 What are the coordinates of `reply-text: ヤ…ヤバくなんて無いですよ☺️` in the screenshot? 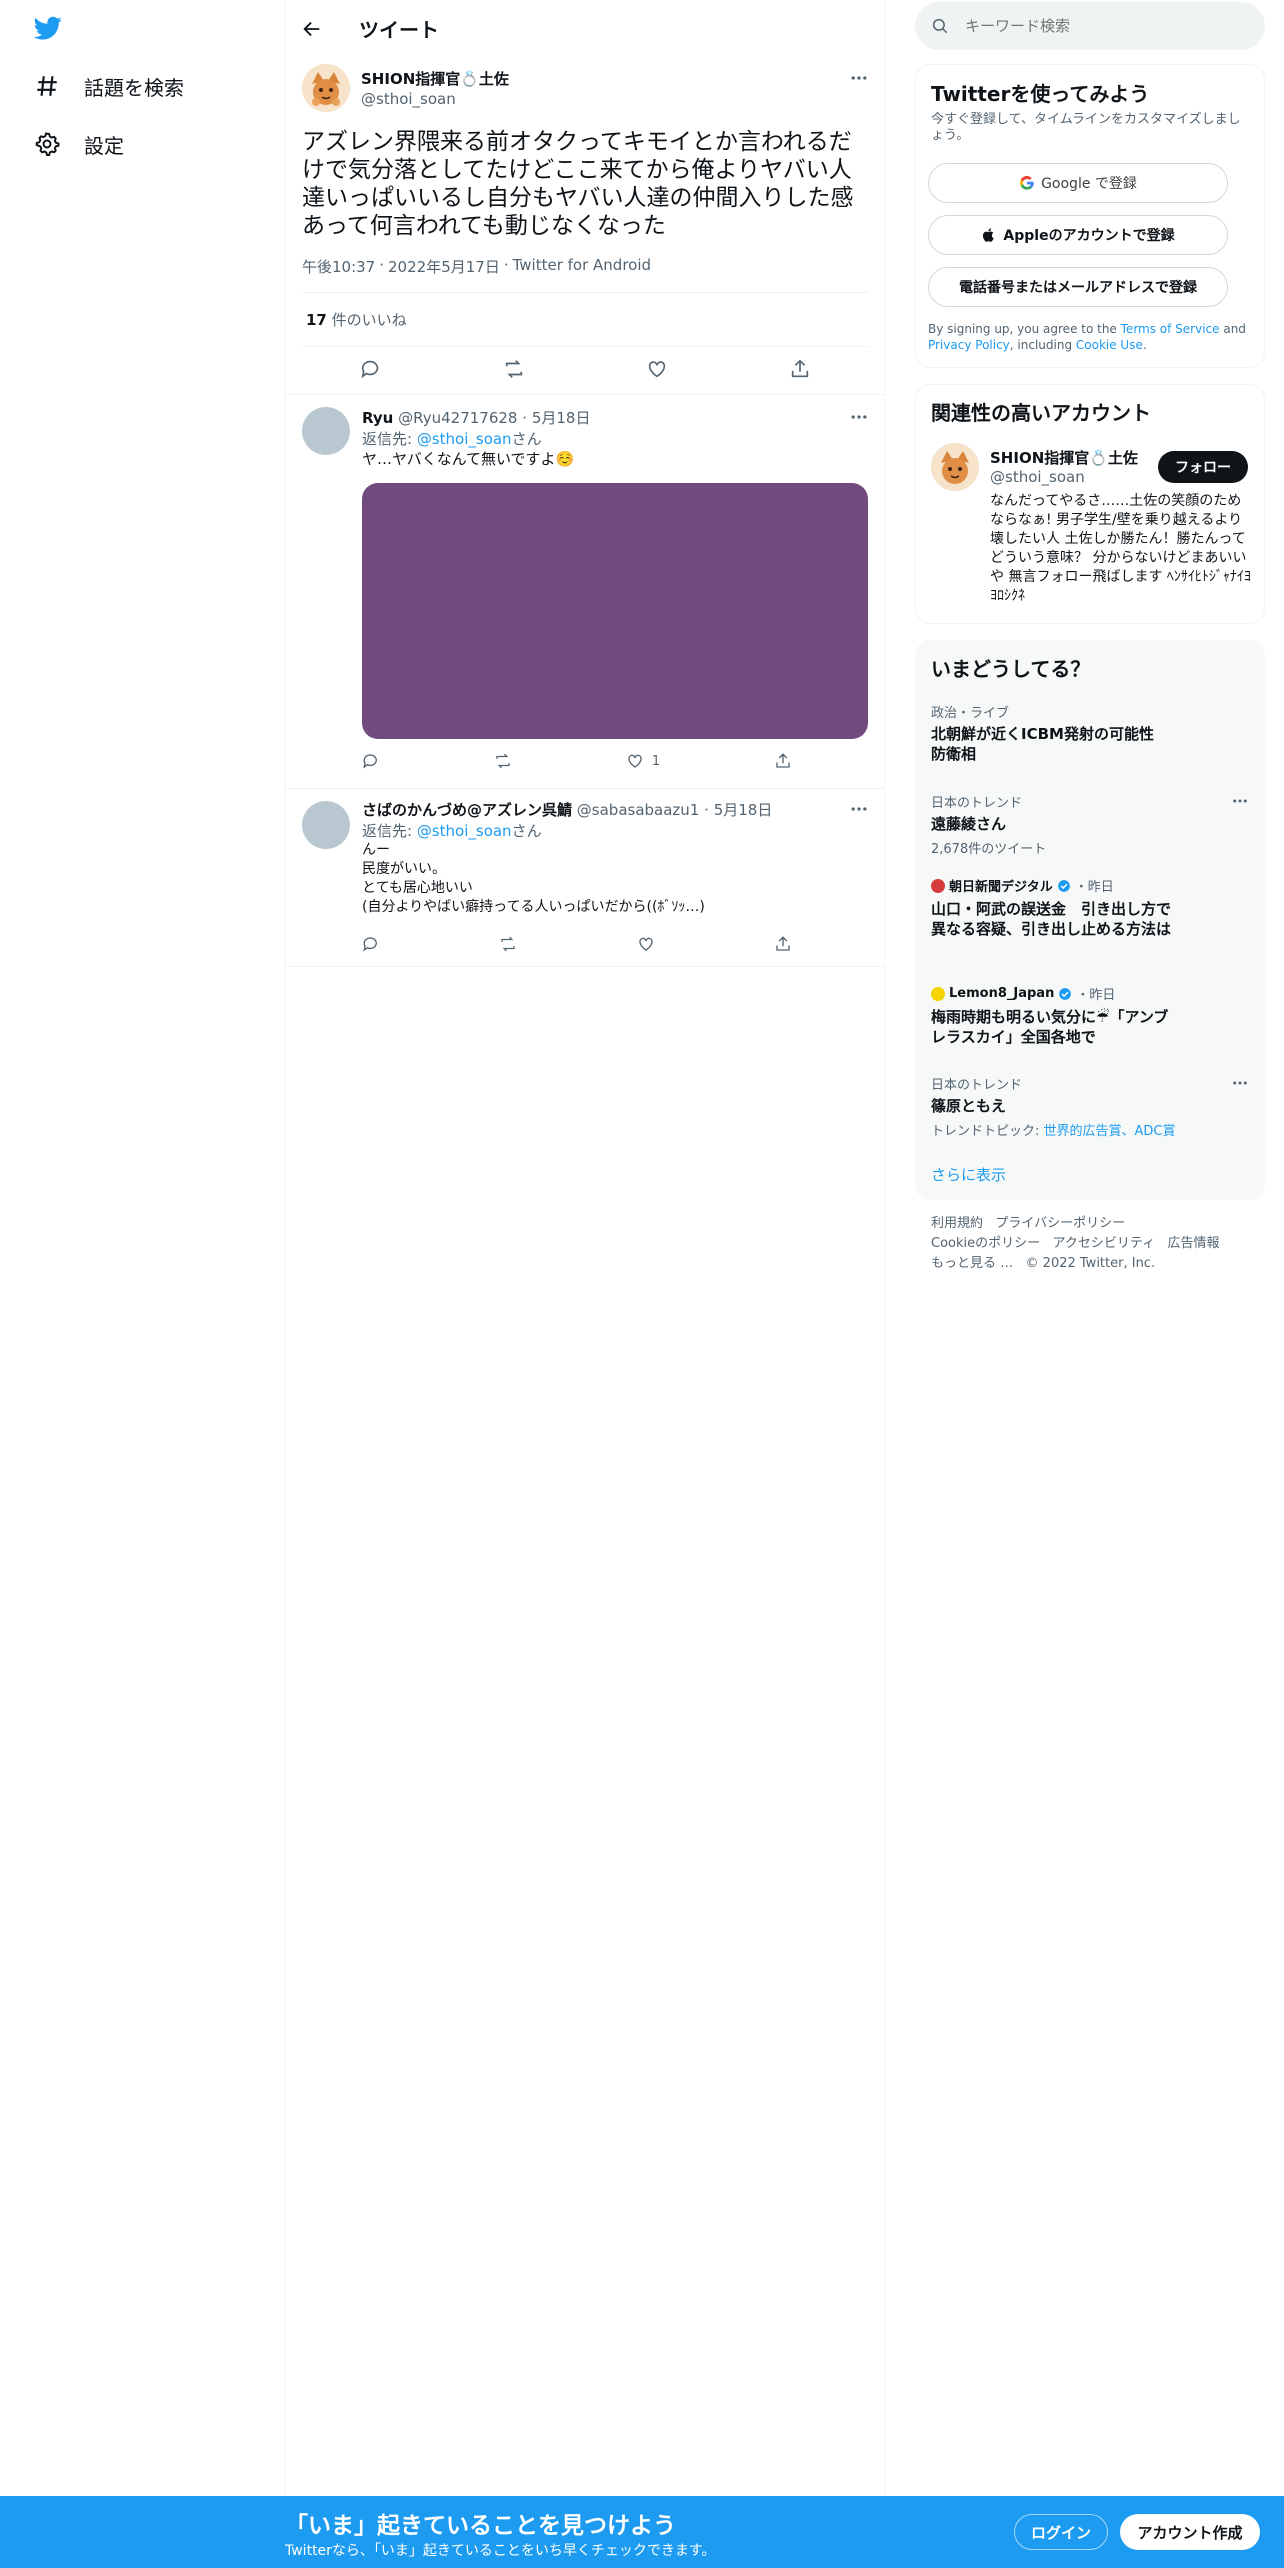 It's located at (468, 459).